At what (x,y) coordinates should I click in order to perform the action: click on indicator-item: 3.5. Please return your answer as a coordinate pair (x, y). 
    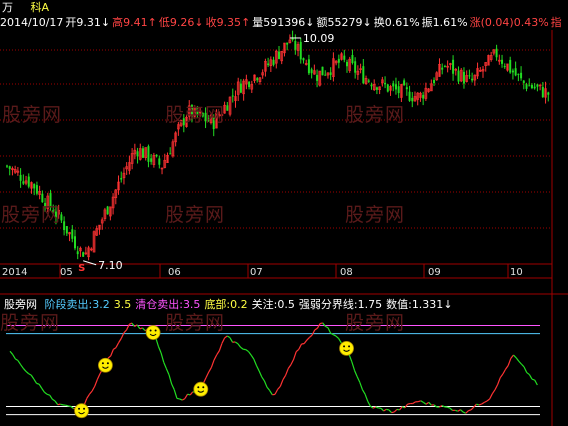
    Looking at the image, I should click on (123, 304).